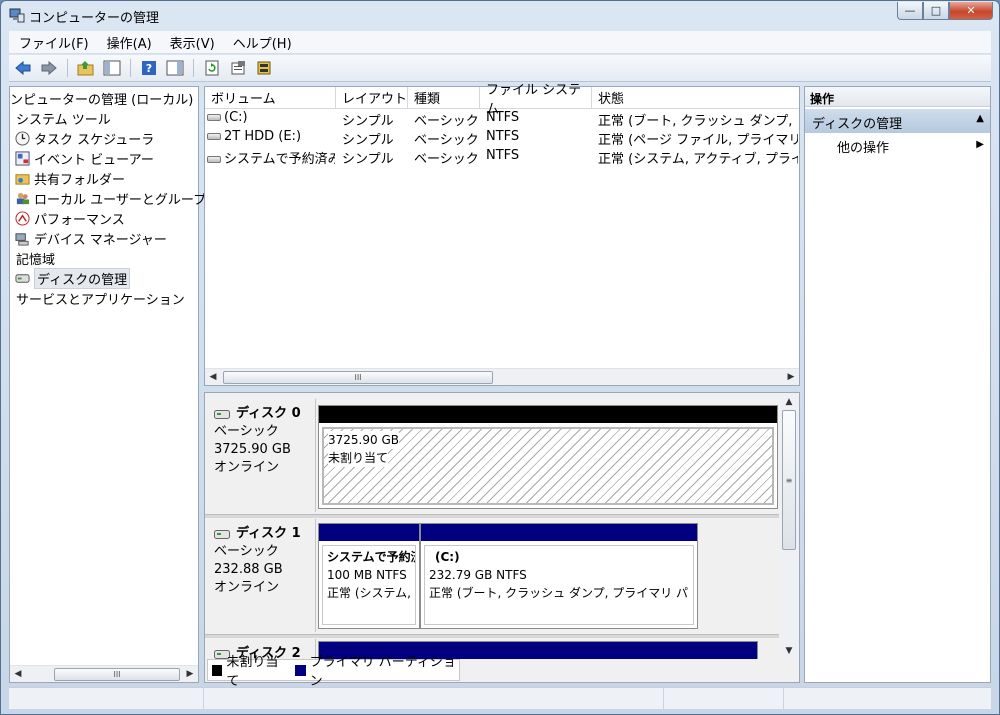 This screenshot has height=715, width=1000. Describe the element at coordinates (263, 136) in the screenshot. I see `volume-name: 2T HDD (E:)` at that location.